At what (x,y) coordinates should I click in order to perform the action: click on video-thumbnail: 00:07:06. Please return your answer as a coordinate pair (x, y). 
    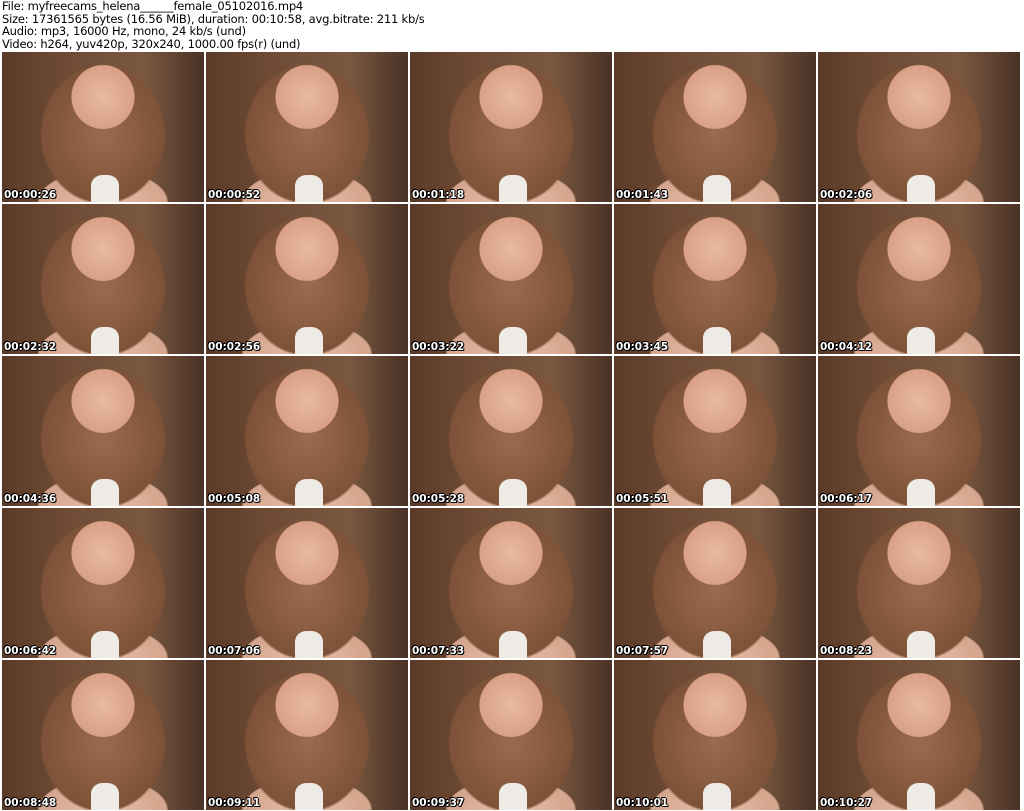
    Looking at the image, I should click on (307, 583).